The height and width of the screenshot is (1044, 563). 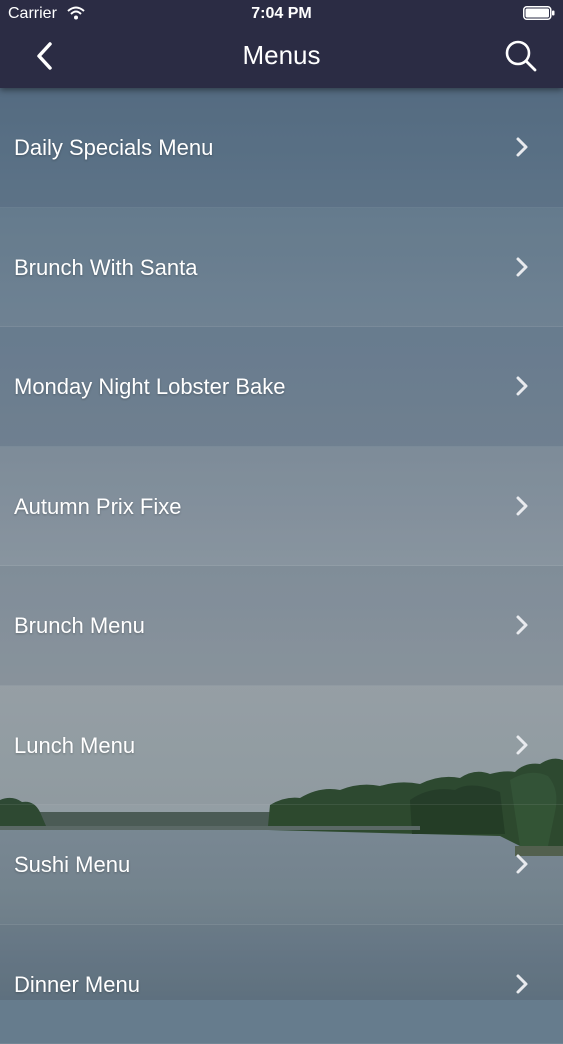 What do you see at coordinates (539, 13) in the screenshot?
I see `battery-icon` at bounding box center [539, 13].